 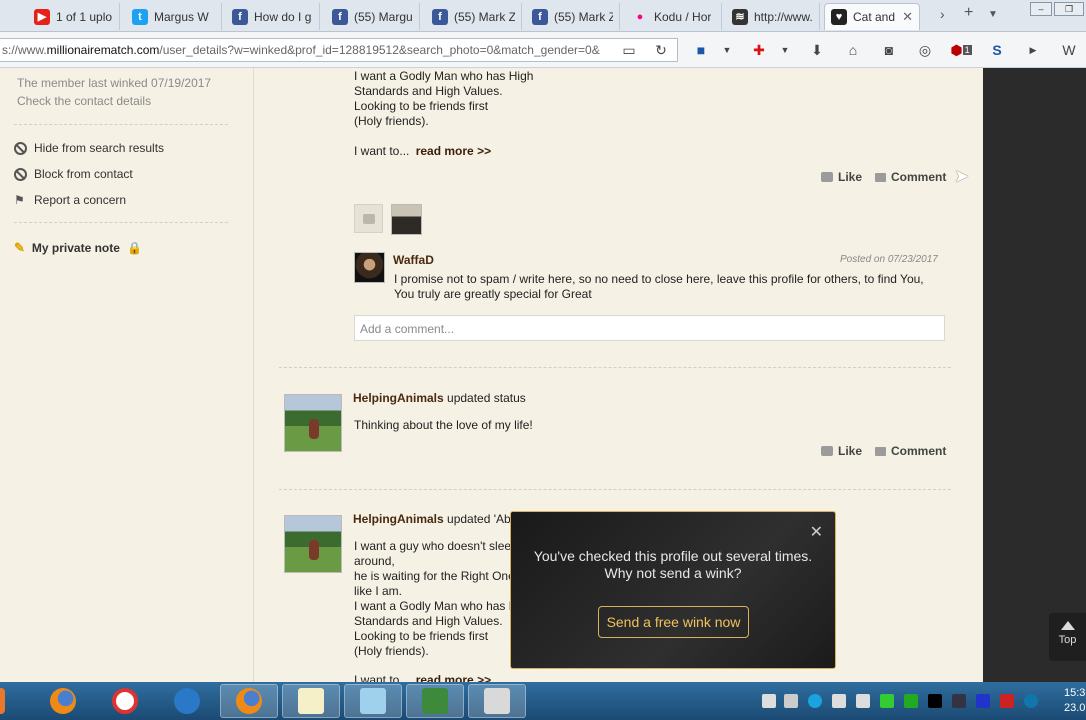 I want to click on post2-username: HelpingAnimals, so click(x=398, y=398).